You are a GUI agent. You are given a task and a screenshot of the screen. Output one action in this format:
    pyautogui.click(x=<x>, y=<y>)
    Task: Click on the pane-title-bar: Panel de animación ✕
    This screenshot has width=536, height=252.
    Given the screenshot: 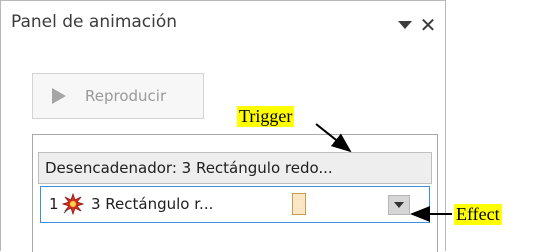 What is the action you would take?
    pyautogui.click(x=224, y=25)
    